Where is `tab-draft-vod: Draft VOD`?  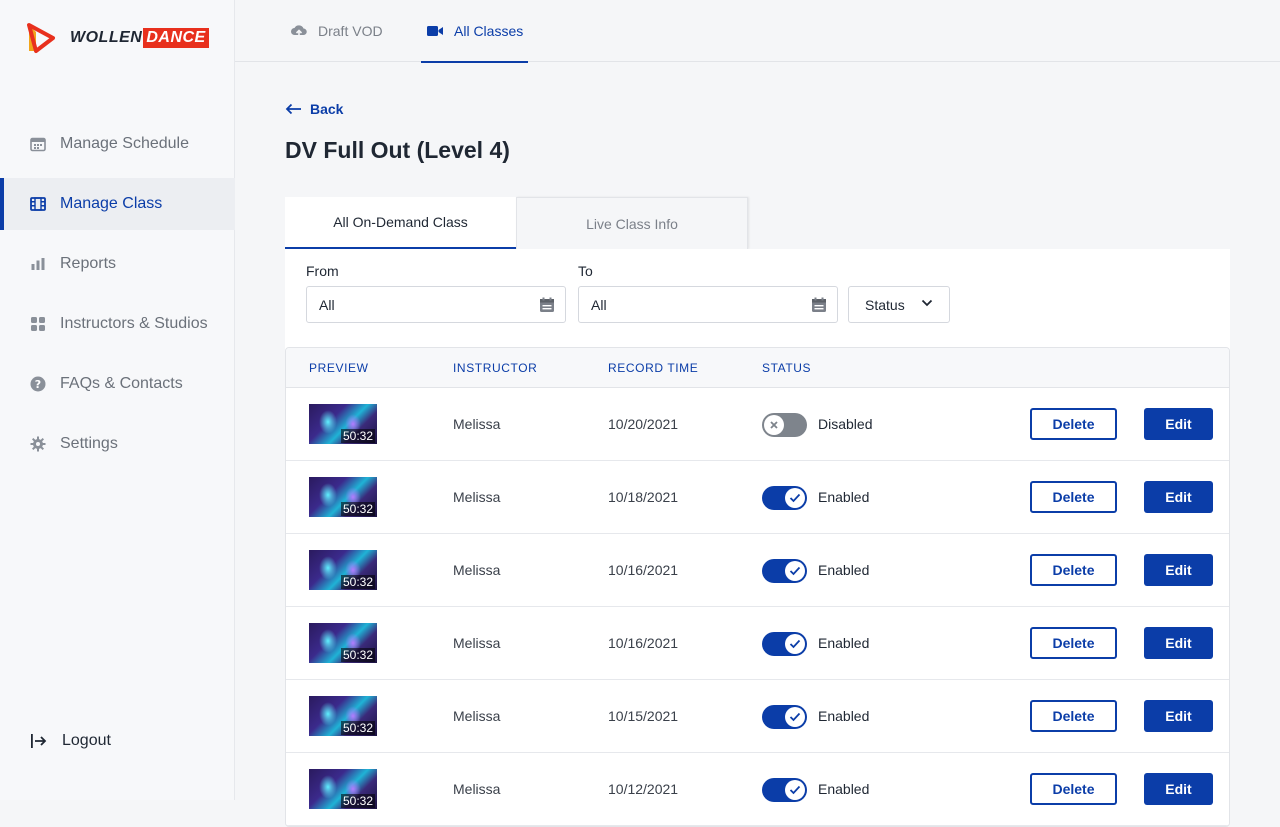 tab-draft-vod: Draft VOD is located at coordinates (336, 31).